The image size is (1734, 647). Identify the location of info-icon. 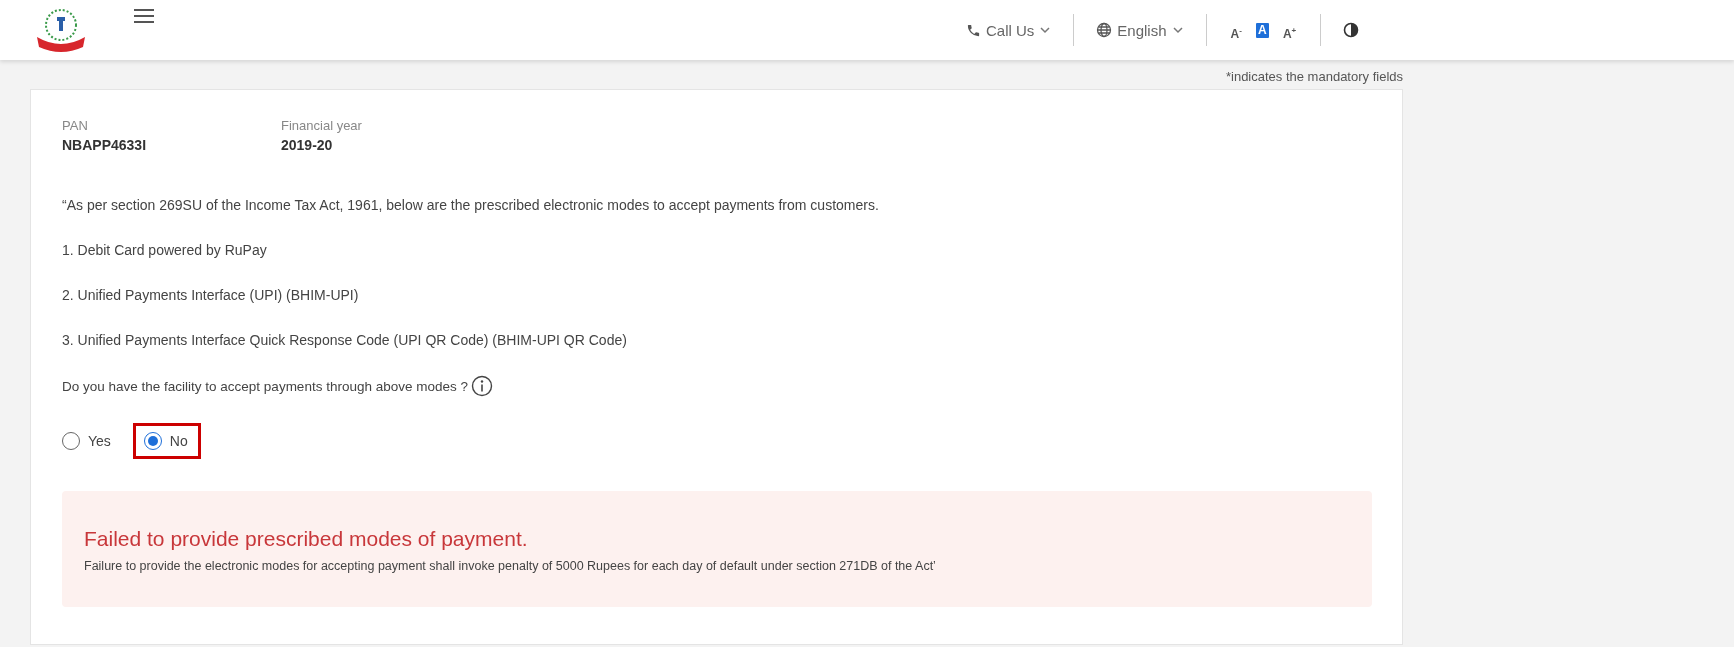
(482, 386).